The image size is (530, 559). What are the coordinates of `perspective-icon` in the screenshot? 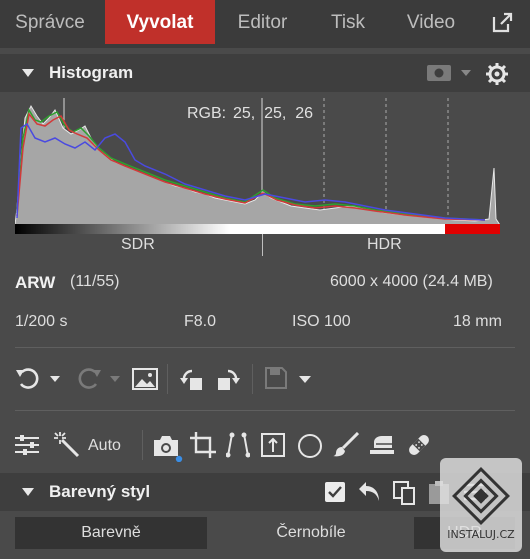 It's located at (238, 445).